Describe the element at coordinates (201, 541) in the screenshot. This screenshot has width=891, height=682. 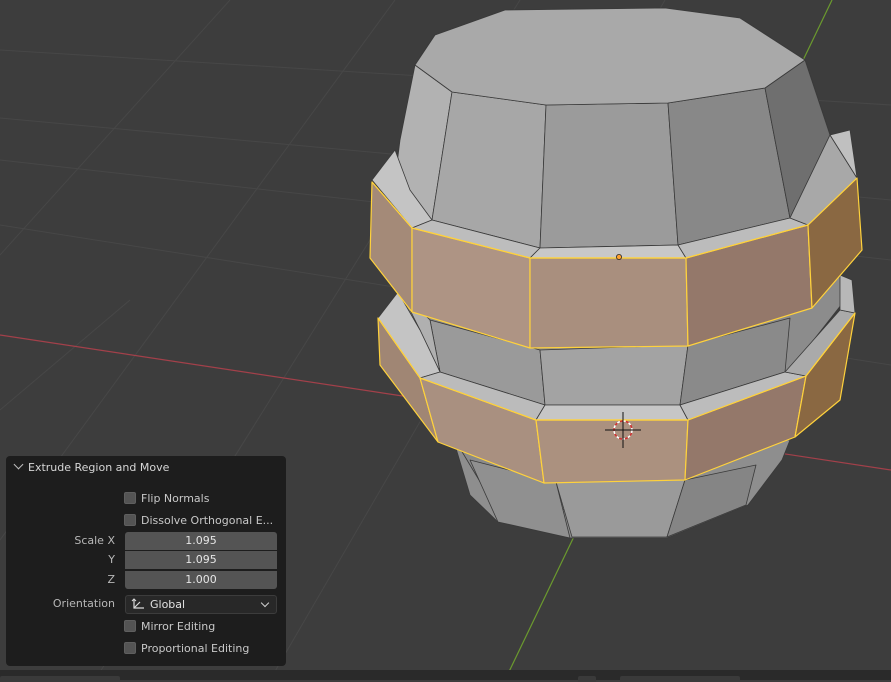
I see `scale-x-field: 1.095` at that location.